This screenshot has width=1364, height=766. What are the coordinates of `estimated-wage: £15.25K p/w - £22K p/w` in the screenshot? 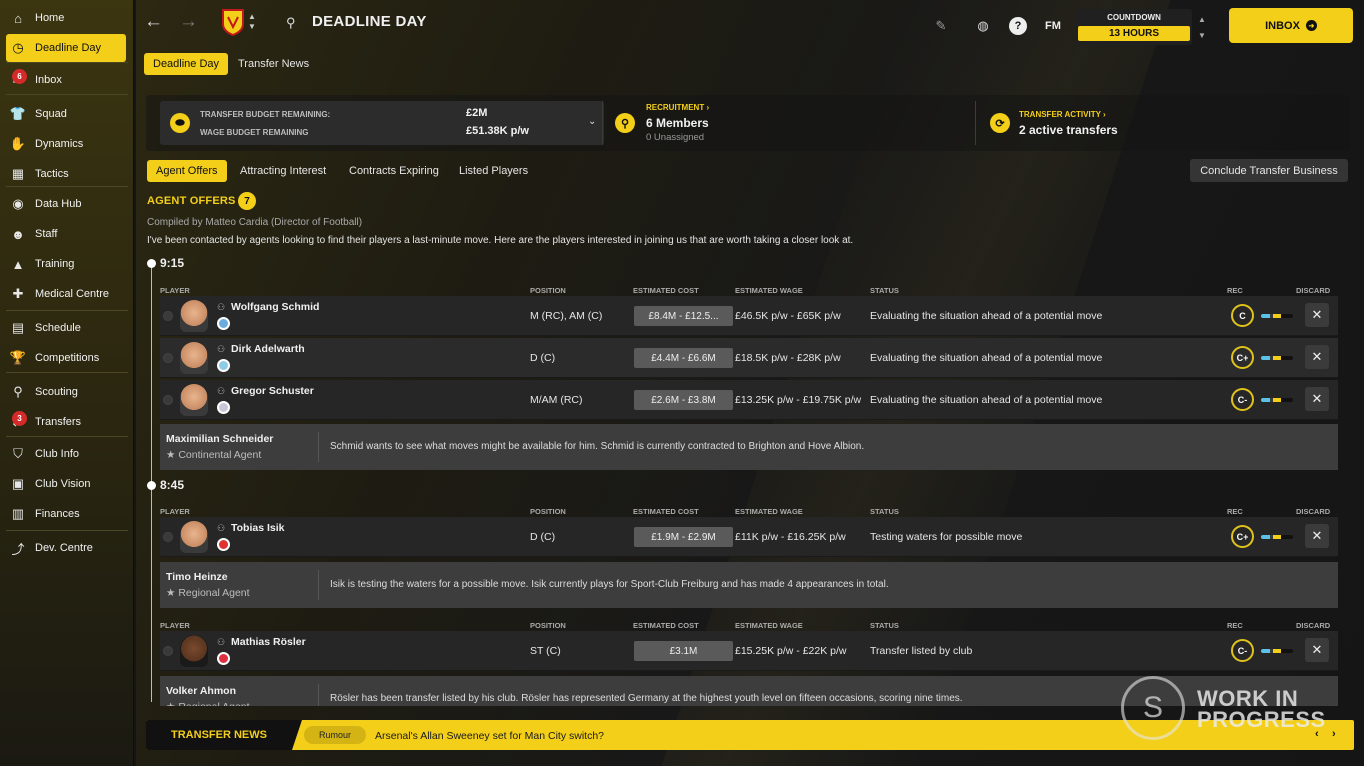 It's located at (791, 651).